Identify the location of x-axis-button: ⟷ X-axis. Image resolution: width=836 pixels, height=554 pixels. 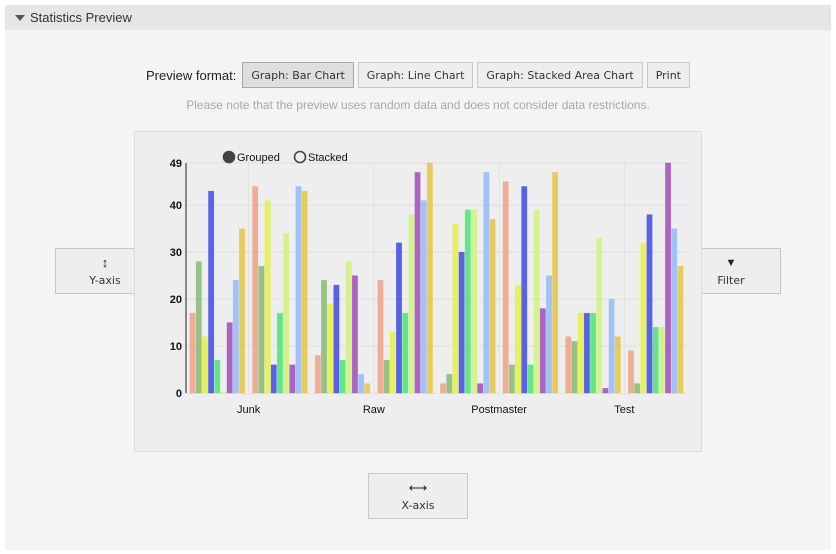
(418, 496).